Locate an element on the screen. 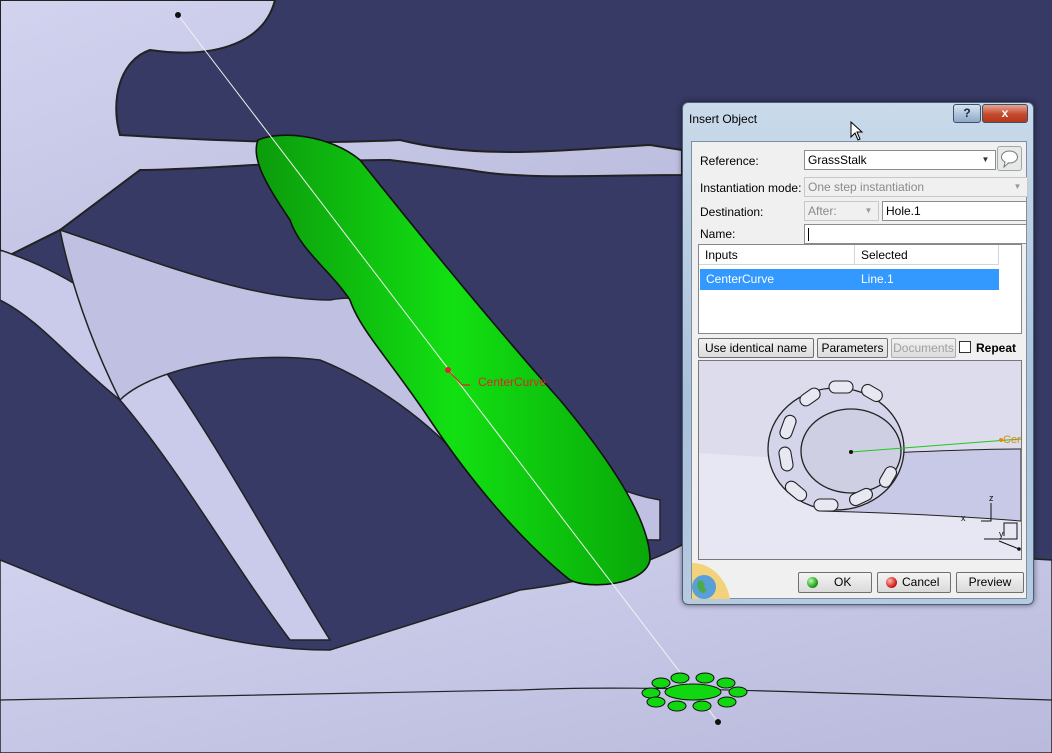 The height and width of the screenshot is (753, 1052). ok-button: OK is located at coordinates (835, 582).